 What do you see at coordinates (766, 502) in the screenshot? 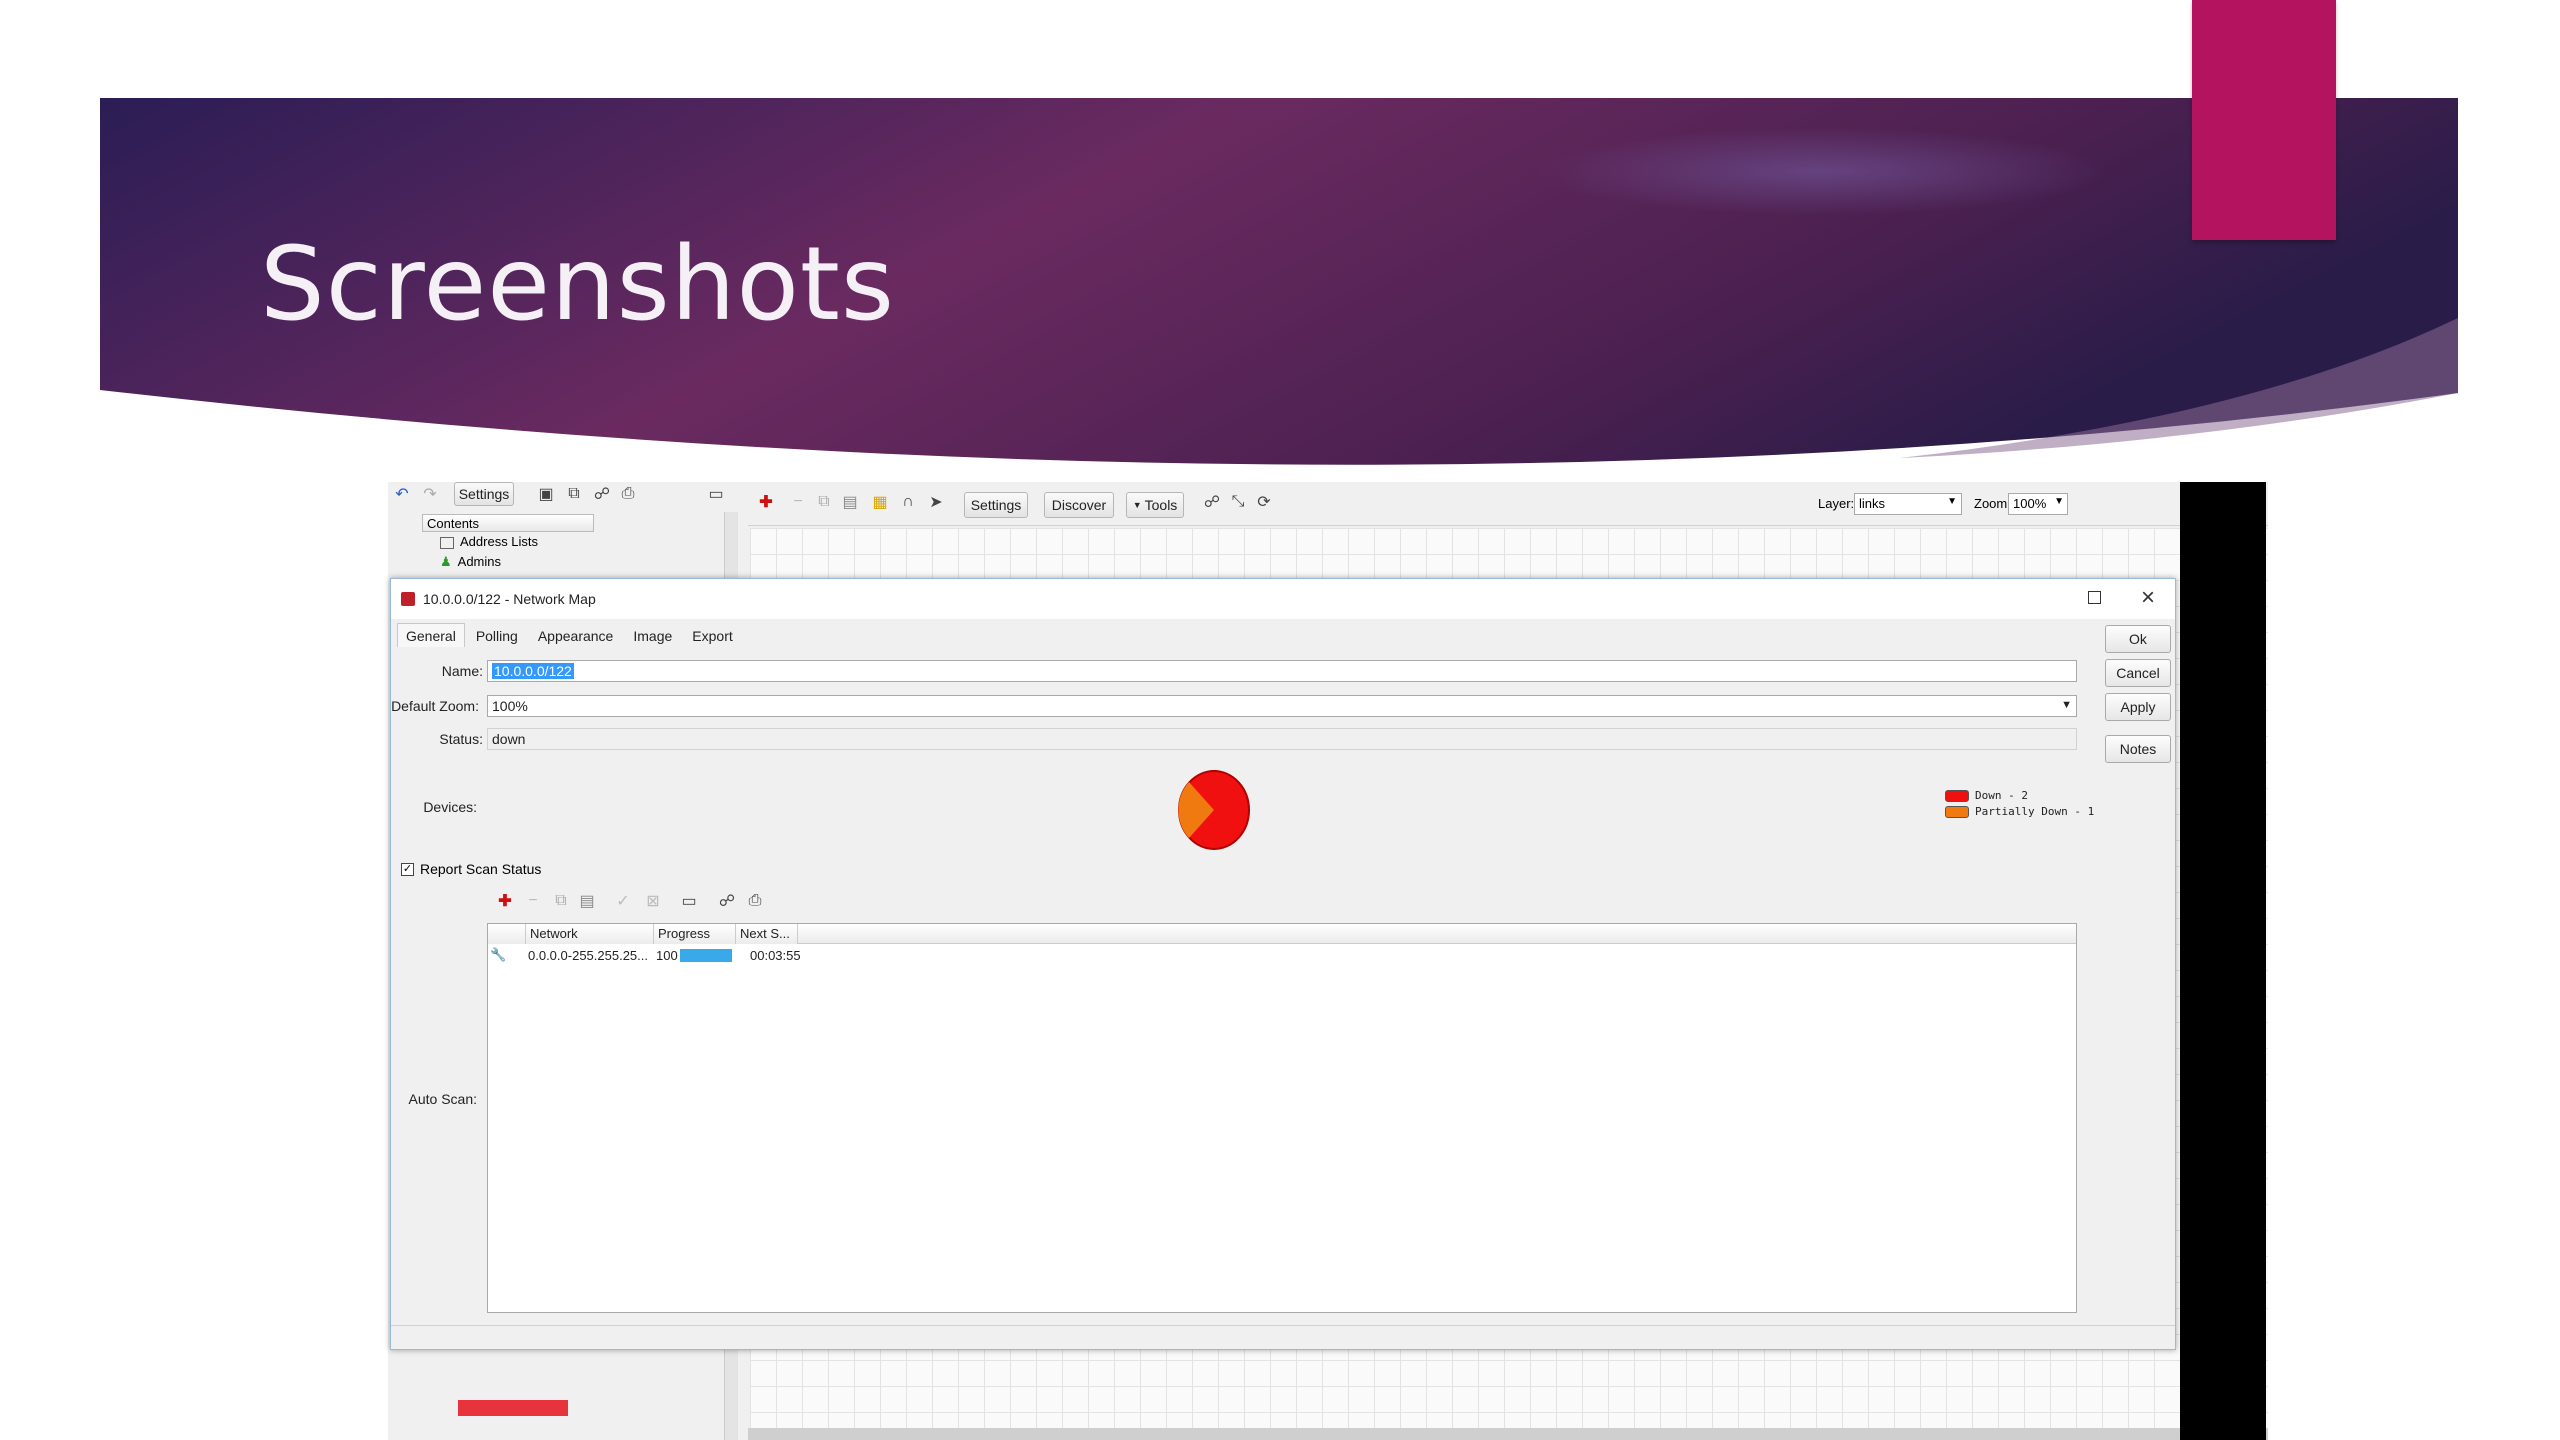
I see `add-icon: ✚` at bounding box center [766, 502].